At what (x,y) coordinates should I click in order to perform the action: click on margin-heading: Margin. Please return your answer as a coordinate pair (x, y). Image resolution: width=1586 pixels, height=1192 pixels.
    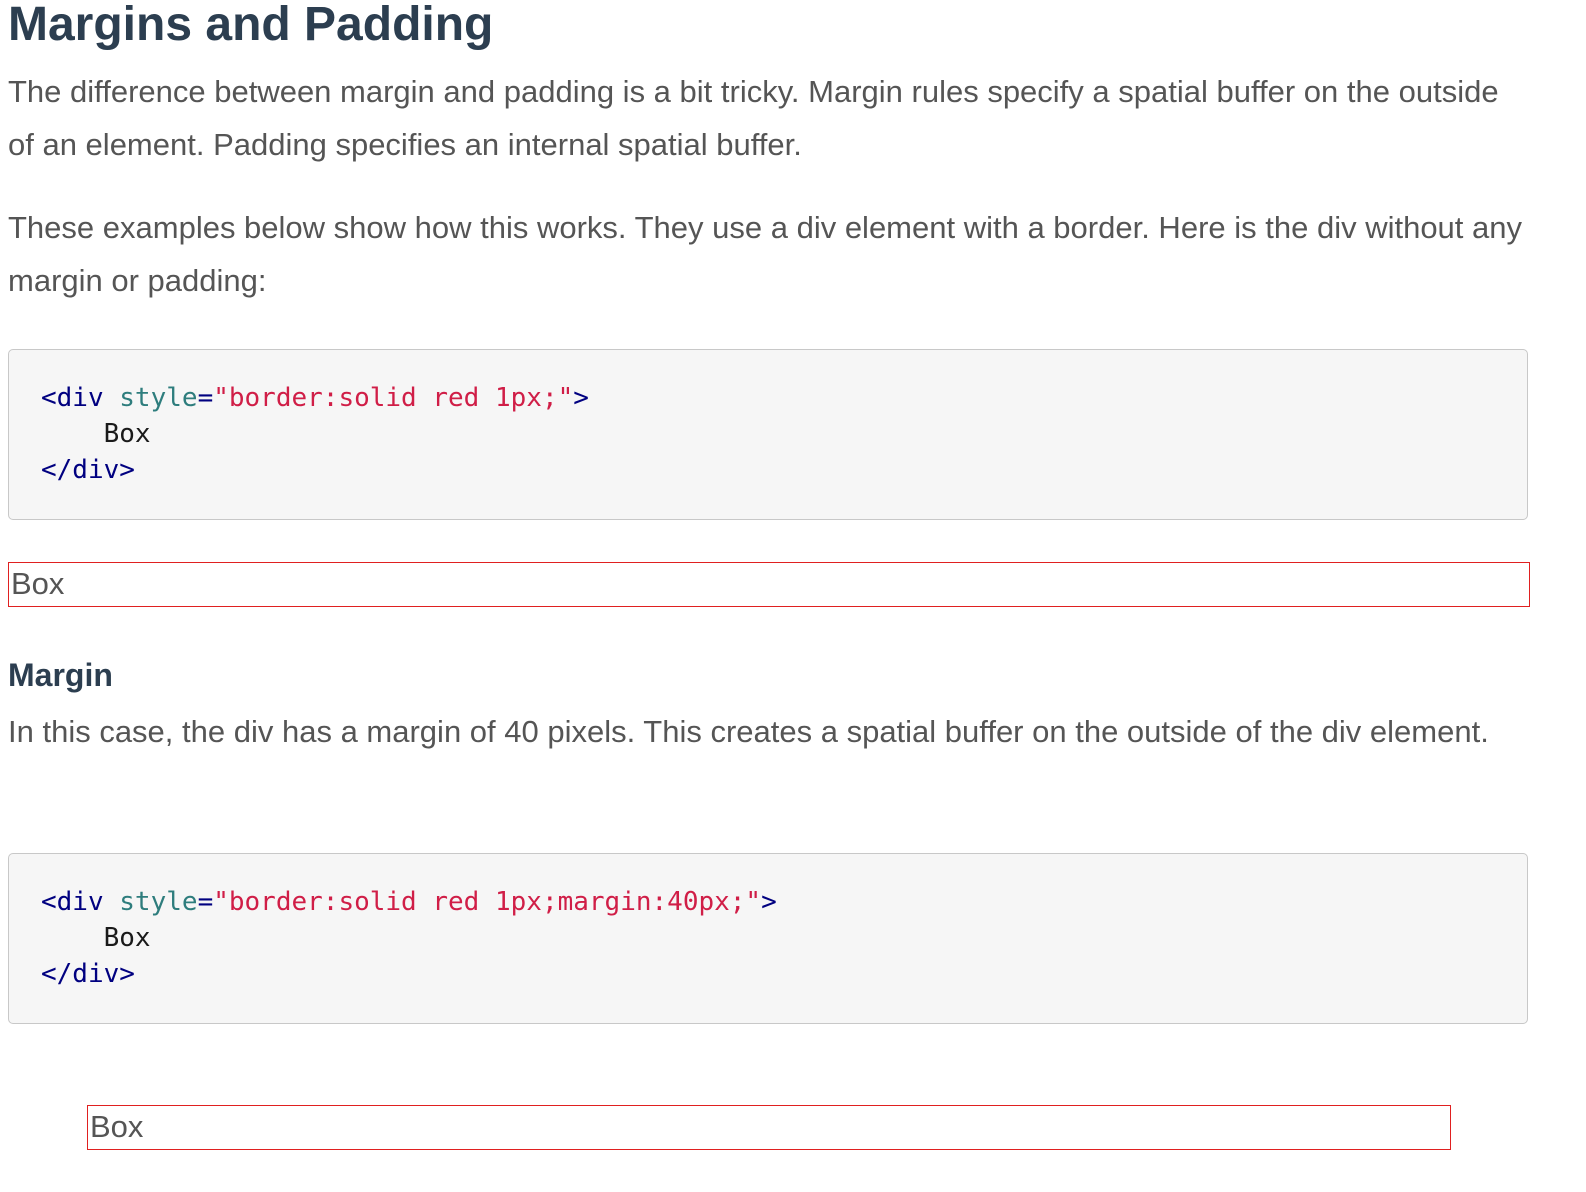
    Looking at the image, I should click on (60, 675).